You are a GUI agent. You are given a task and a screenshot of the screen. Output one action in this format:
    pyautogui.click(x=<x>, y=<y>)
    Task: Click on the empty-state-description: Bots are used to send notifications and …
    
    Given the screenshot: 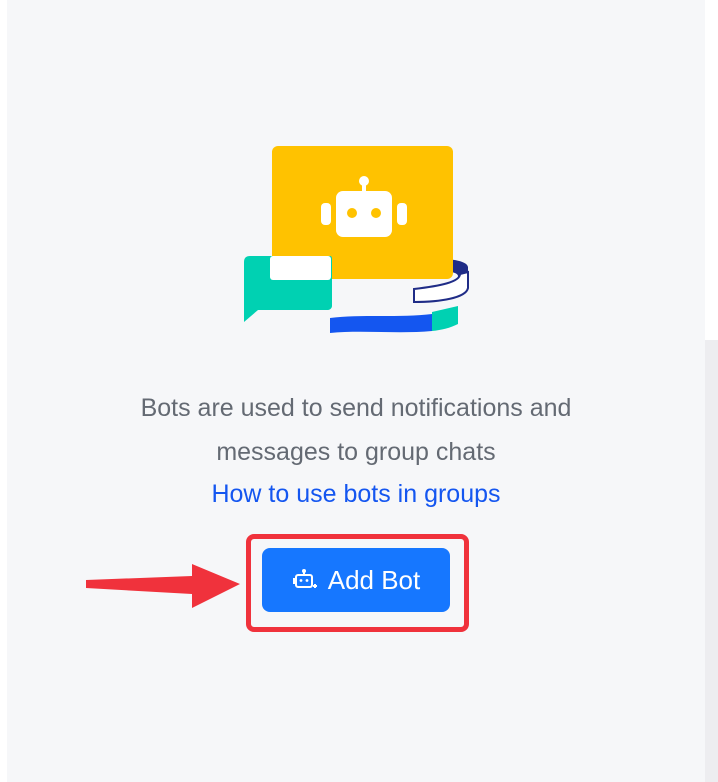 What is the action you would take?
    pyautogui.click(x=356, y=430)
    